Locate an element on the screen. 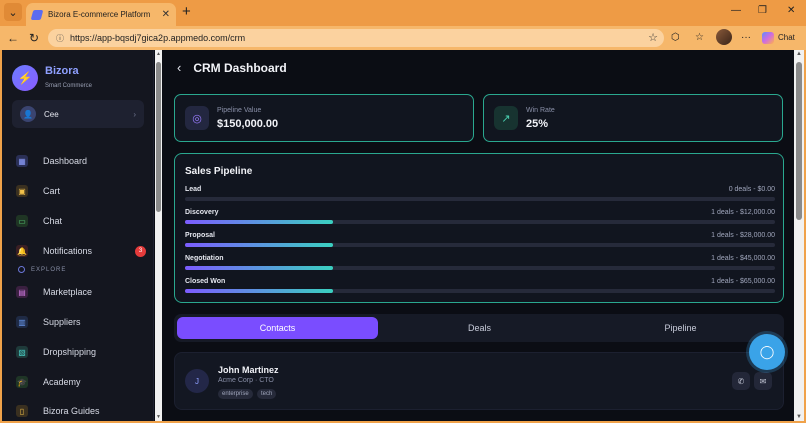  stat-value: $150,000.00 is located at coordinates (248, 123).